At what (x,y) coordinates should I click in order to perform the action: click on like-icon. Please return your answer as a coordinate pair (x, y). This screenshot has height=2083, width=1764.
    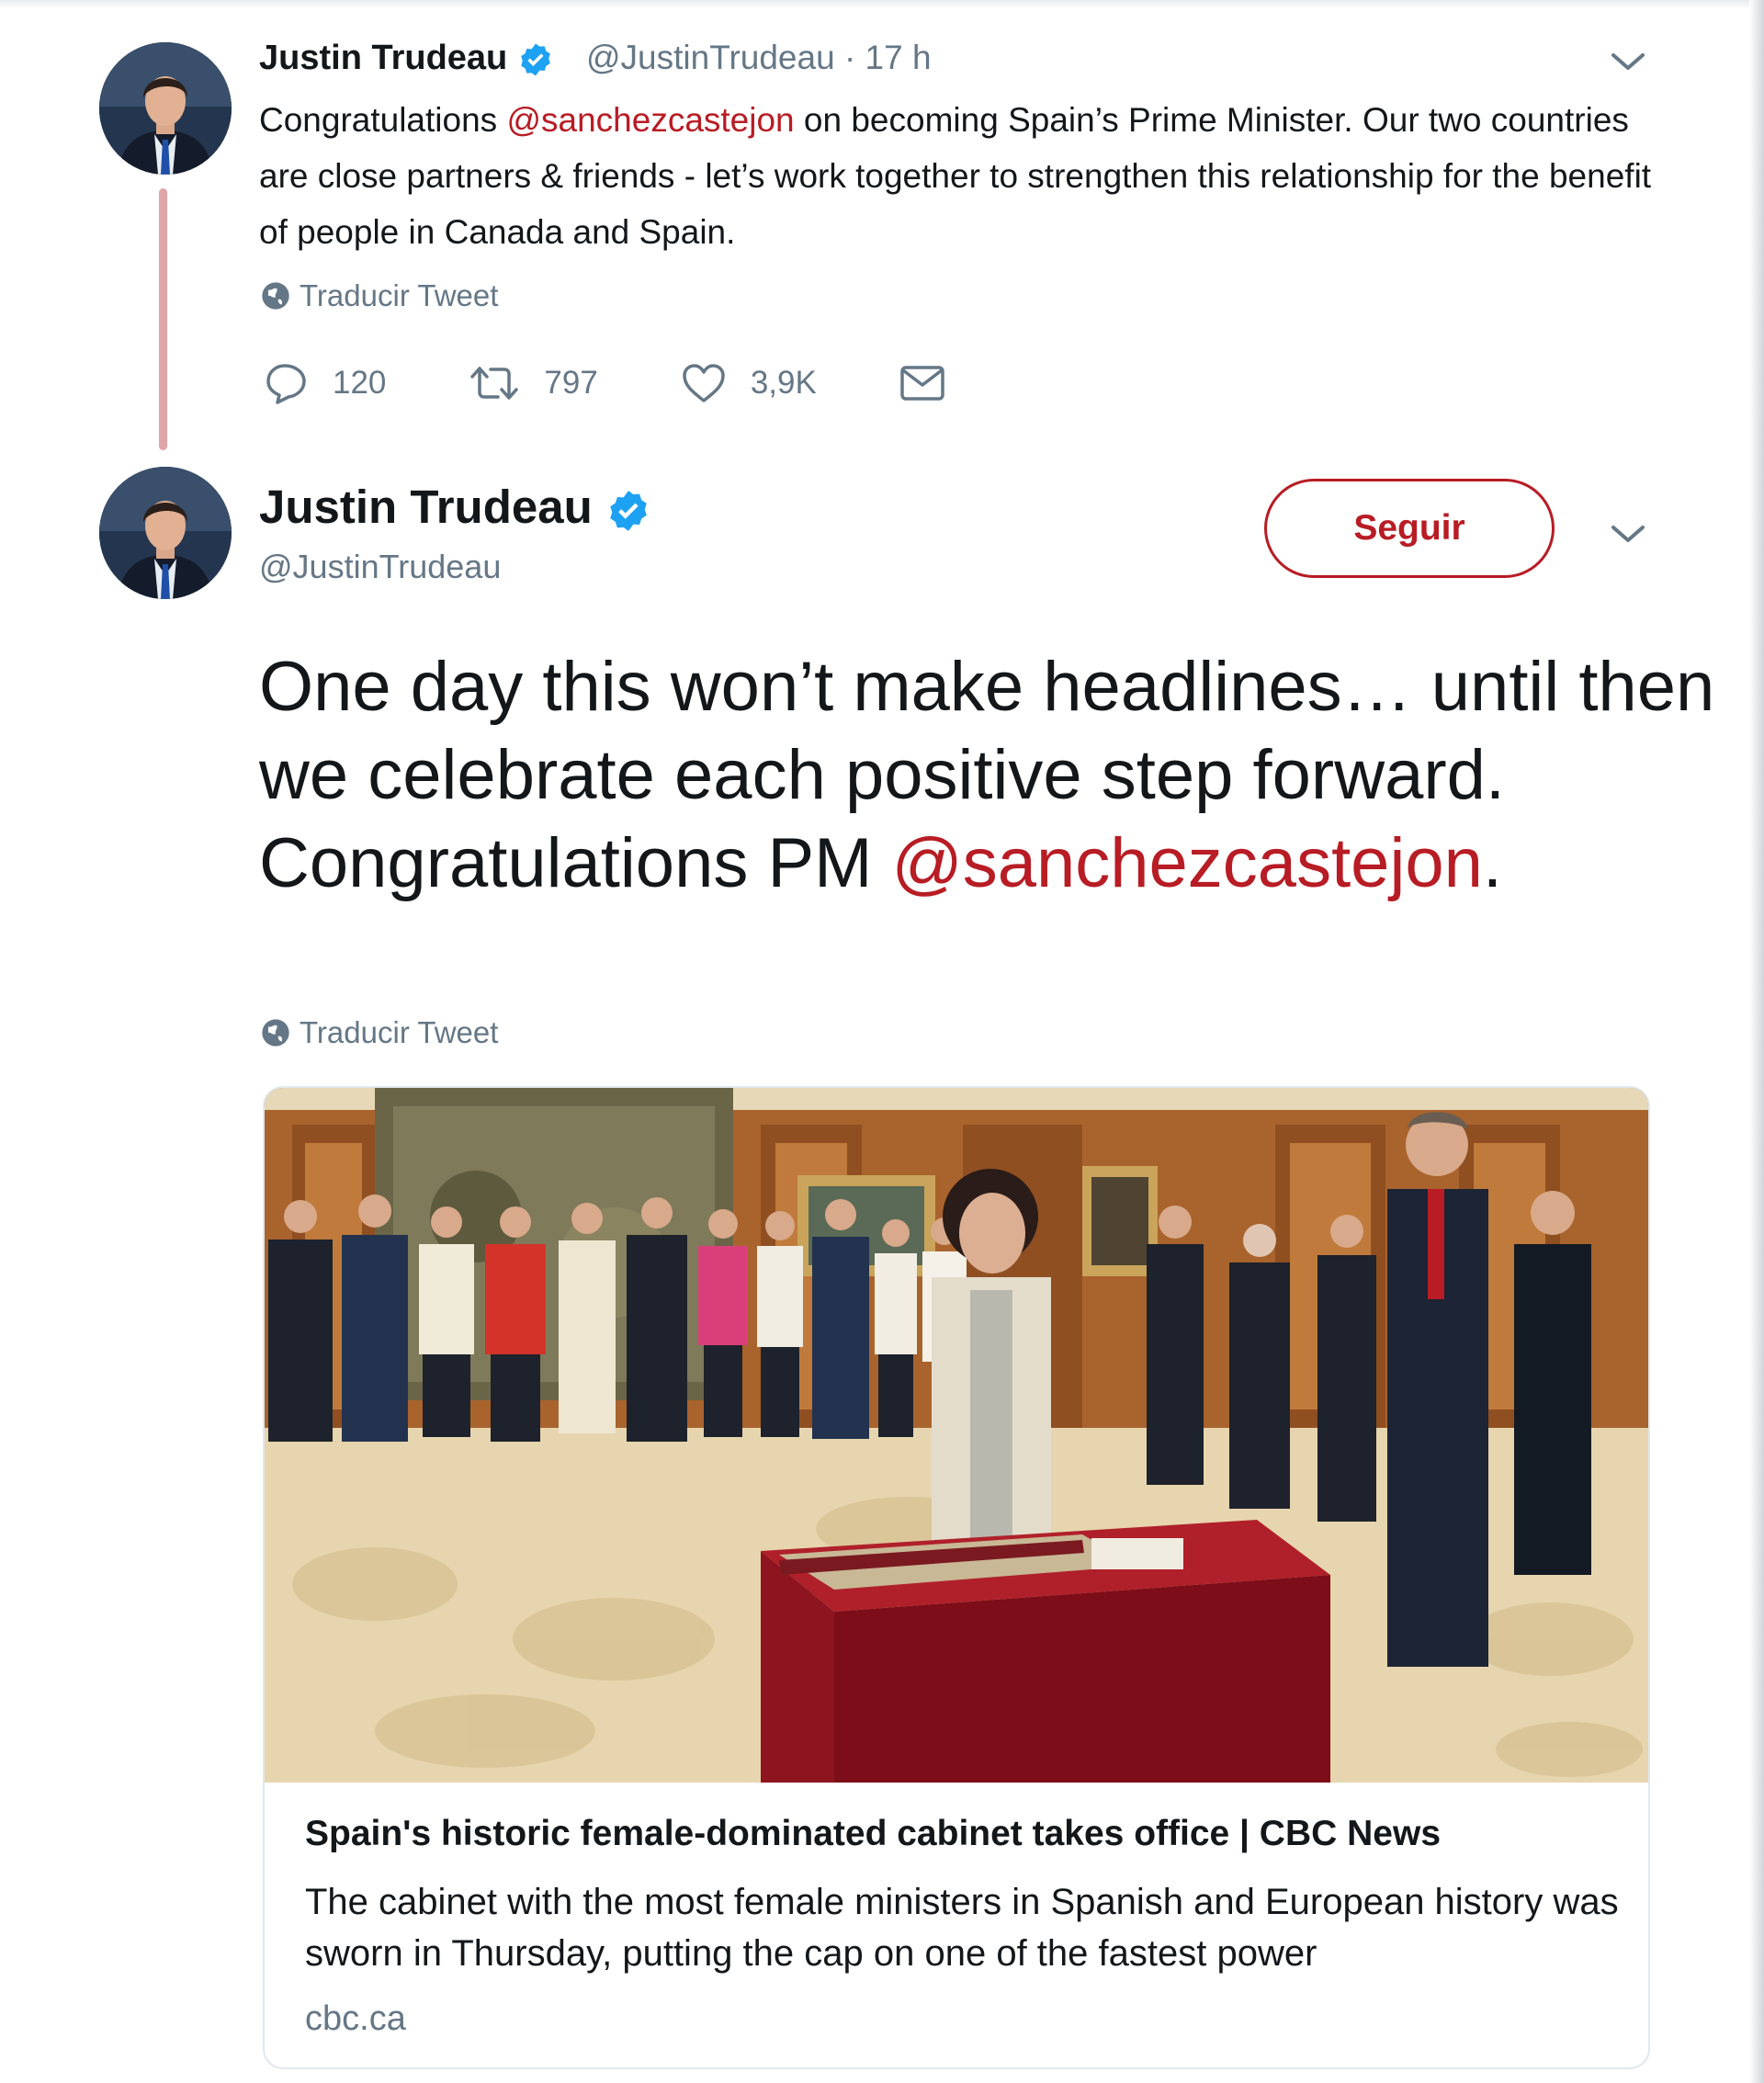
    Looking at the image, I should click on (704, 383).